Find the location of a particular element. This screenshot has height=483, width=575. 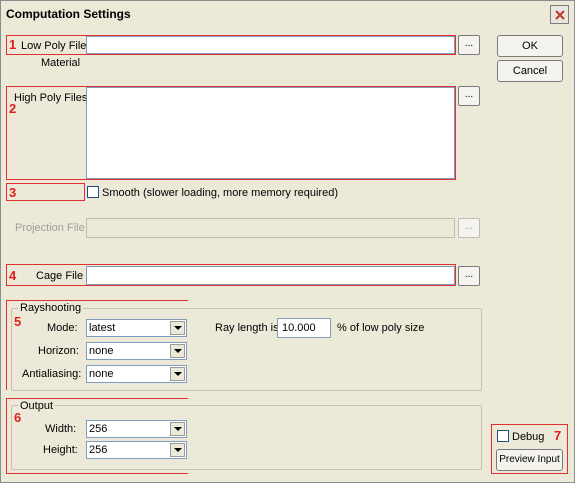

close-icon is located at coordinates (559, 14).